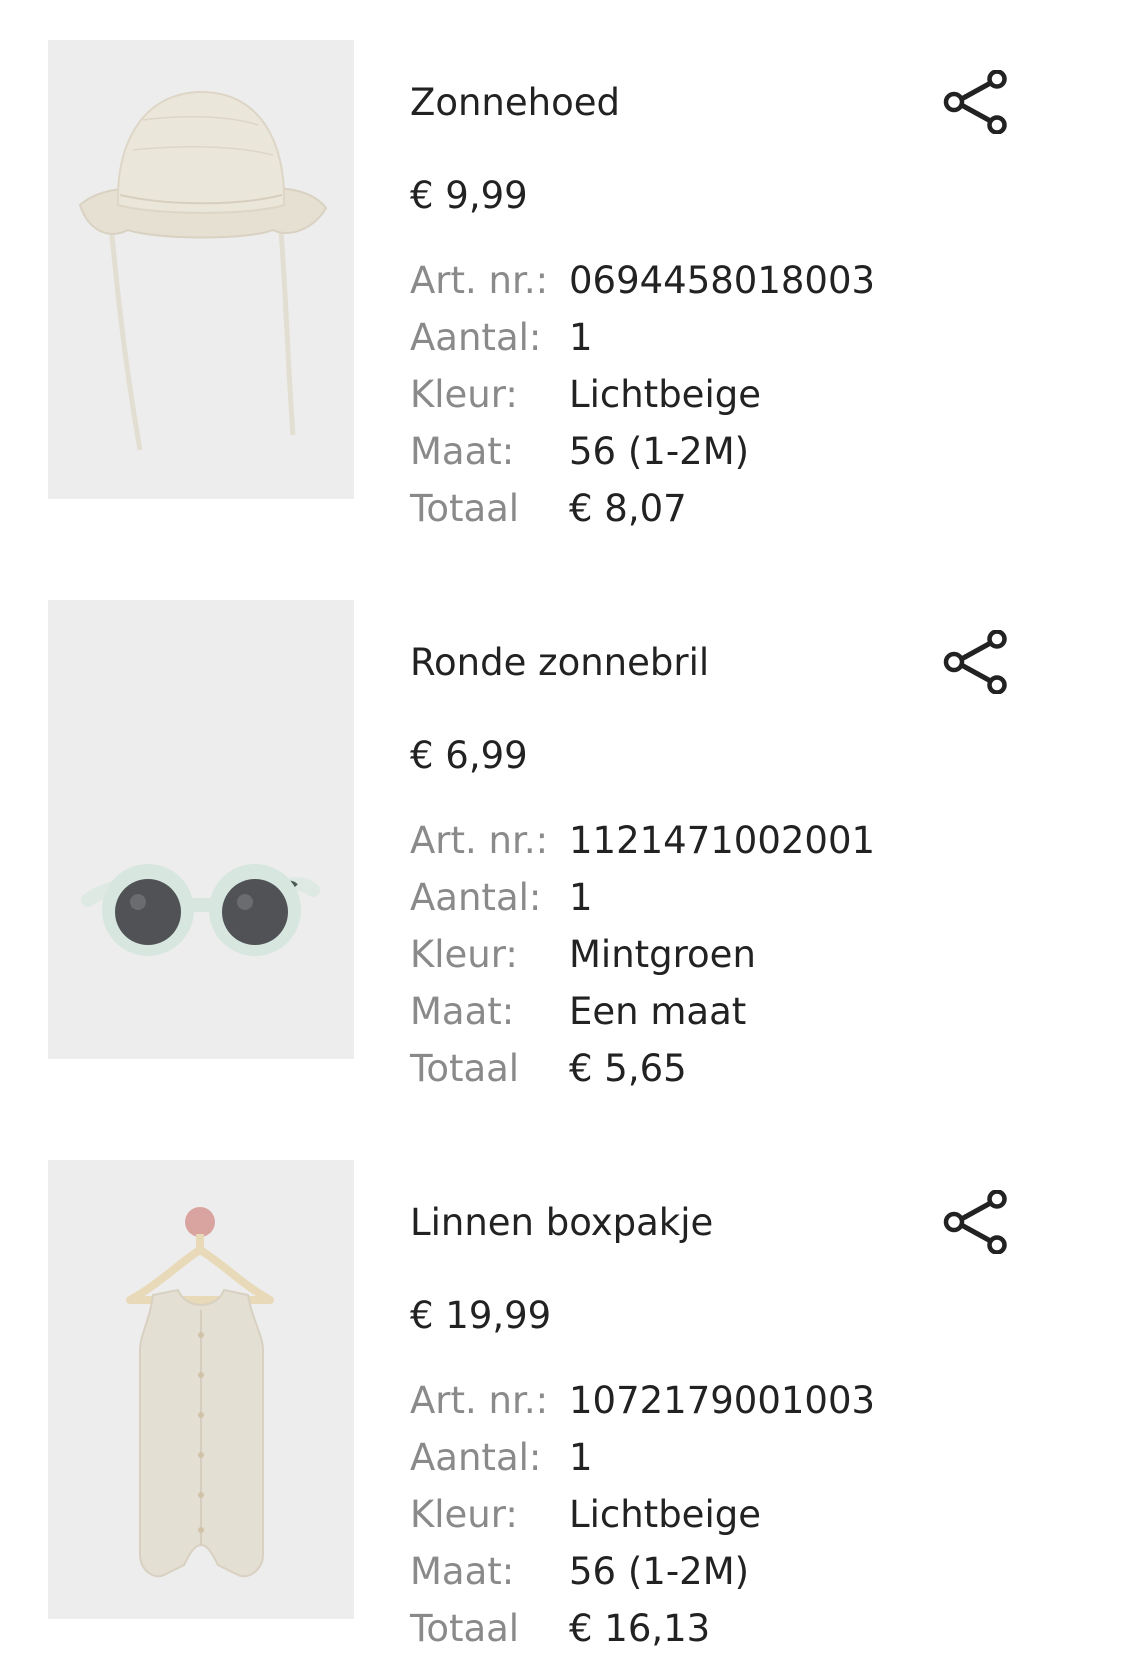 The height and width of the screenshot is (1677, 1125). What do you see at coordinates (561, 1223) in the screenshot?
I see `product-name: Linnen boxpakje` at bounding box center [561, 1223].